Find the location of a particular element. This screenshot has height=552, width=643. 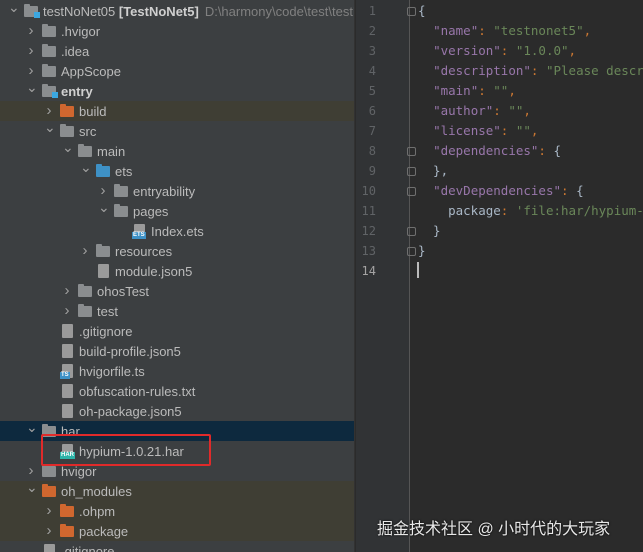

tree-item-label: Index.ets is located at coordinates (177, 231).